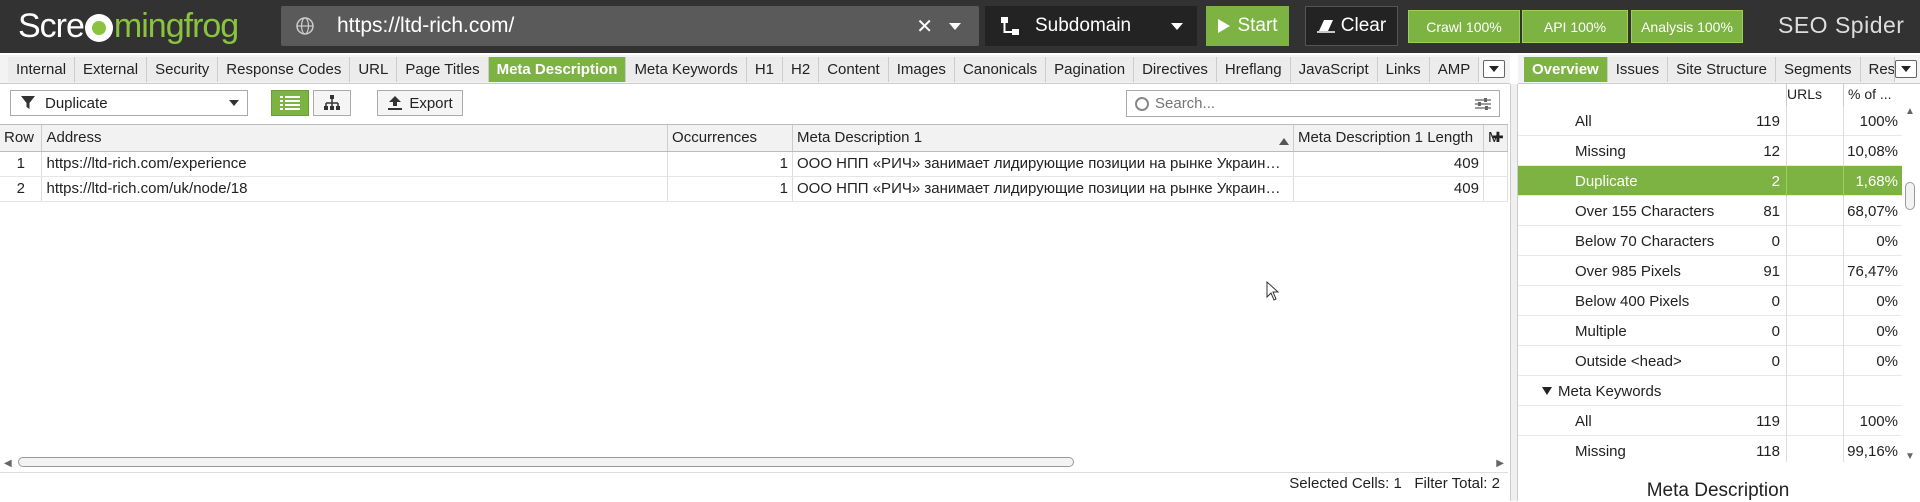 The width and height of the screenshot is (1920, 502). I want to click on overview-item-duplicate: Duplicate 2 1,68%, so click(1710, 181).